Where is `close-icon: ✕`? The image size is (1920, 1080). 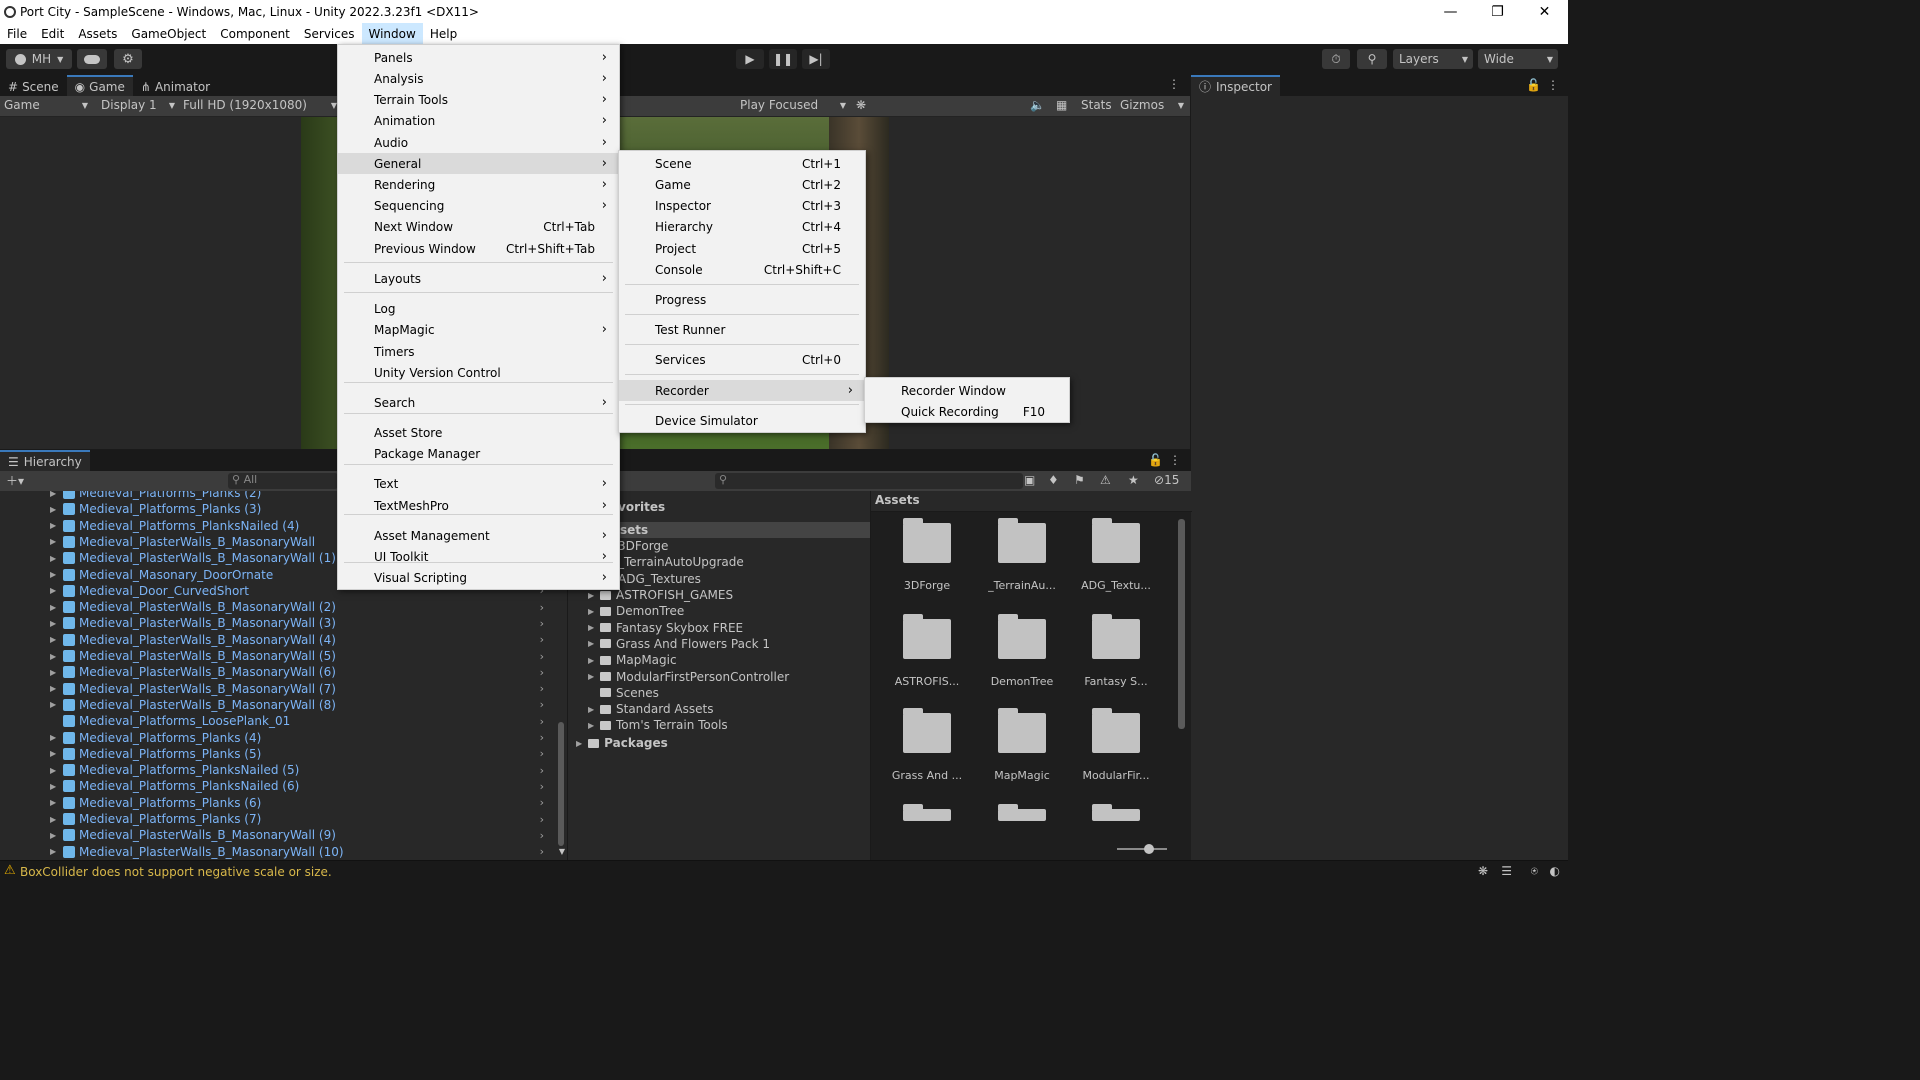 close-icon: ✕ is located at coordinates (1544, 11).